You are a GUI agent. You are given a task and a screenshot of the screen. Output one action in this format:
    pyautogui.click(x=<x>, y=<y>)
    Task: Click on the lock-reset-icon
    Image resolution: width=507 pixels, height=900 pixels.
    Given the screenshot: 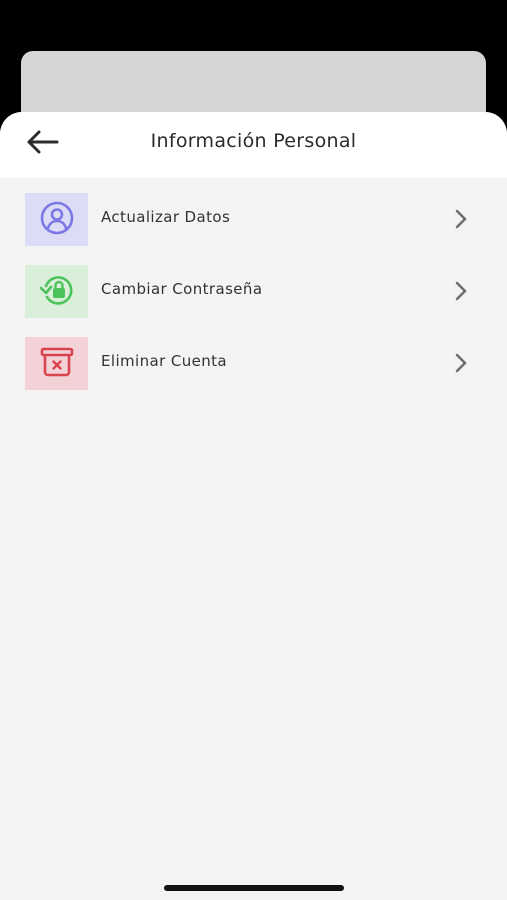 What is the action you would take?
    pyautogui.click(x=57, y=292)
    